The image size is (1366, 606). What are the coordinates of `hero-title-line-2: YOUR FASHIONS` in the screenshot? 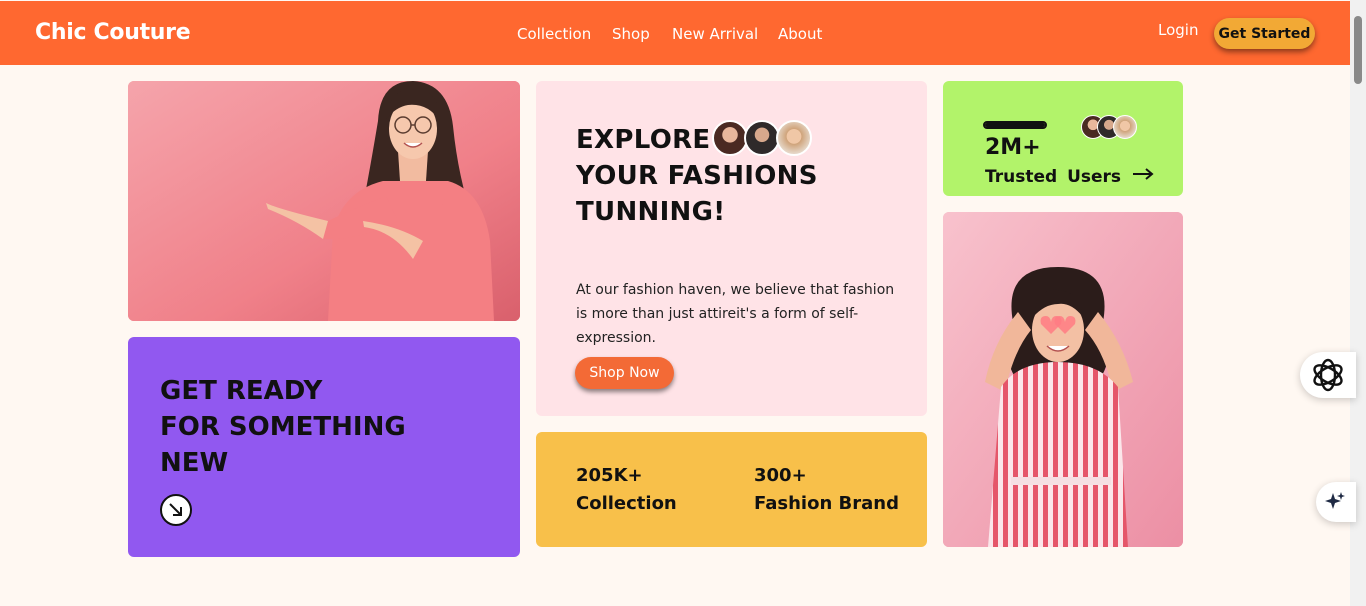 It's located at (697, 176).